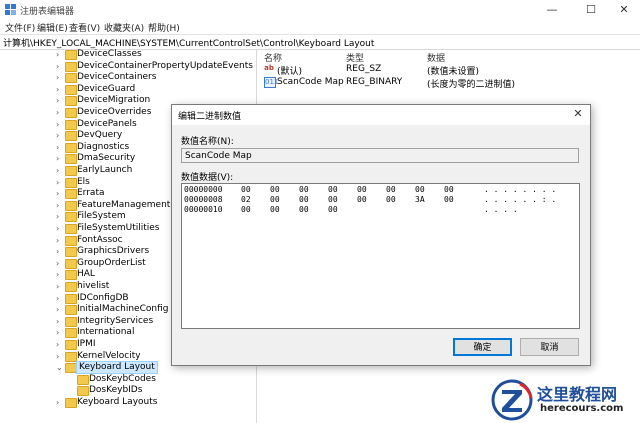 Image resolution: width=640 pixels, height=423 pixels. I want to click on menu-file: 文件(F), so click(20, 27).